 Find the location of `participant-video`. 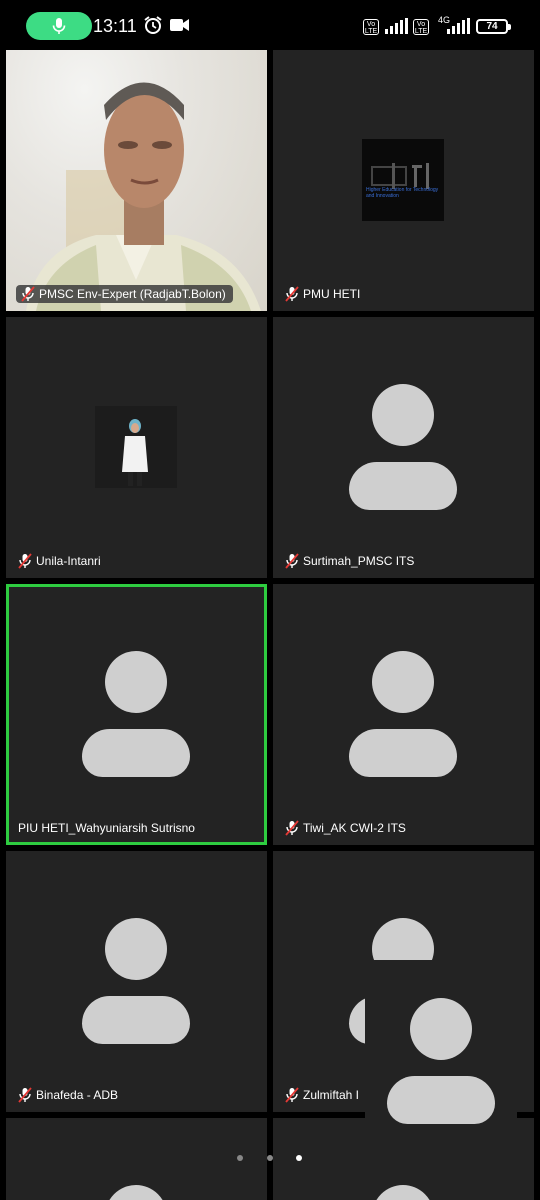

participant-video is located at coordinates (136, 180).